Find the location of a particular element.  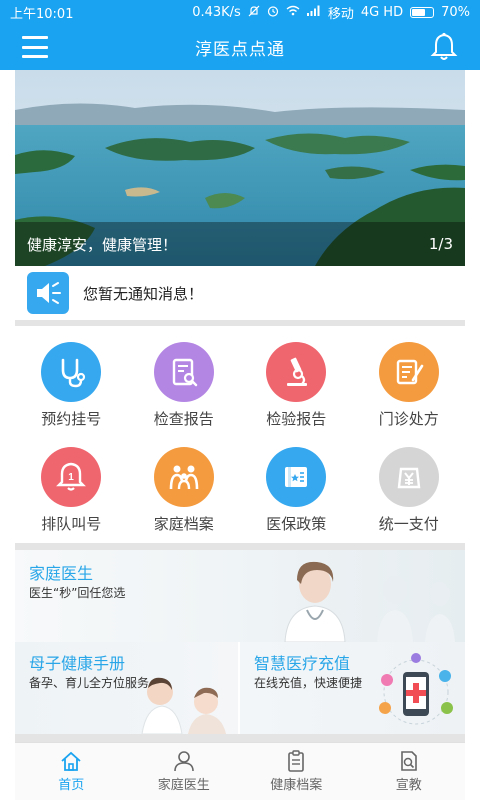

banner-caption-bar: 健康淳安，健康管理！ 1/3 is located at coordinates (240, 244).